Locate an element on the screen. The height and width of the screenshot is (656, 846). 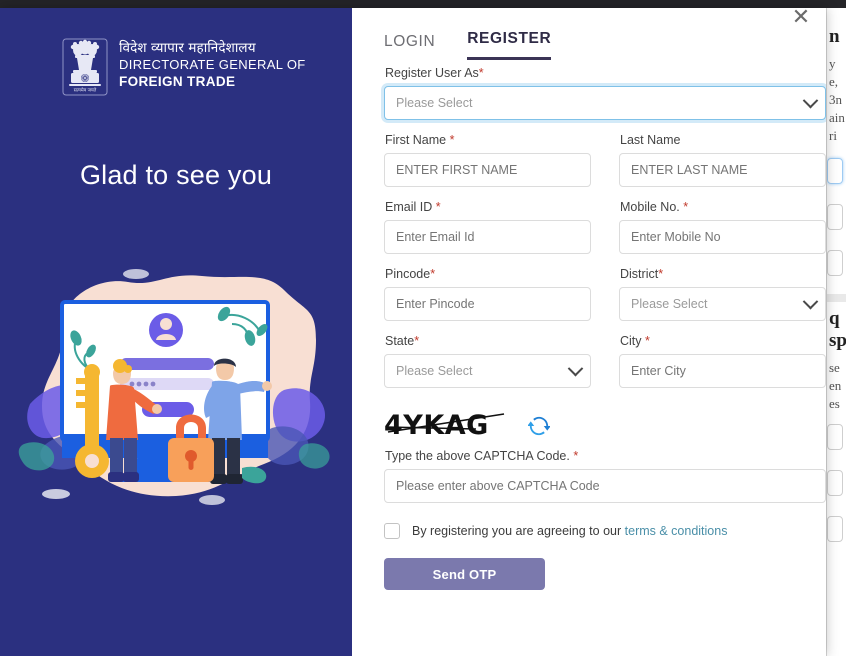
refresh-icon is located at coordinates (539, 426).